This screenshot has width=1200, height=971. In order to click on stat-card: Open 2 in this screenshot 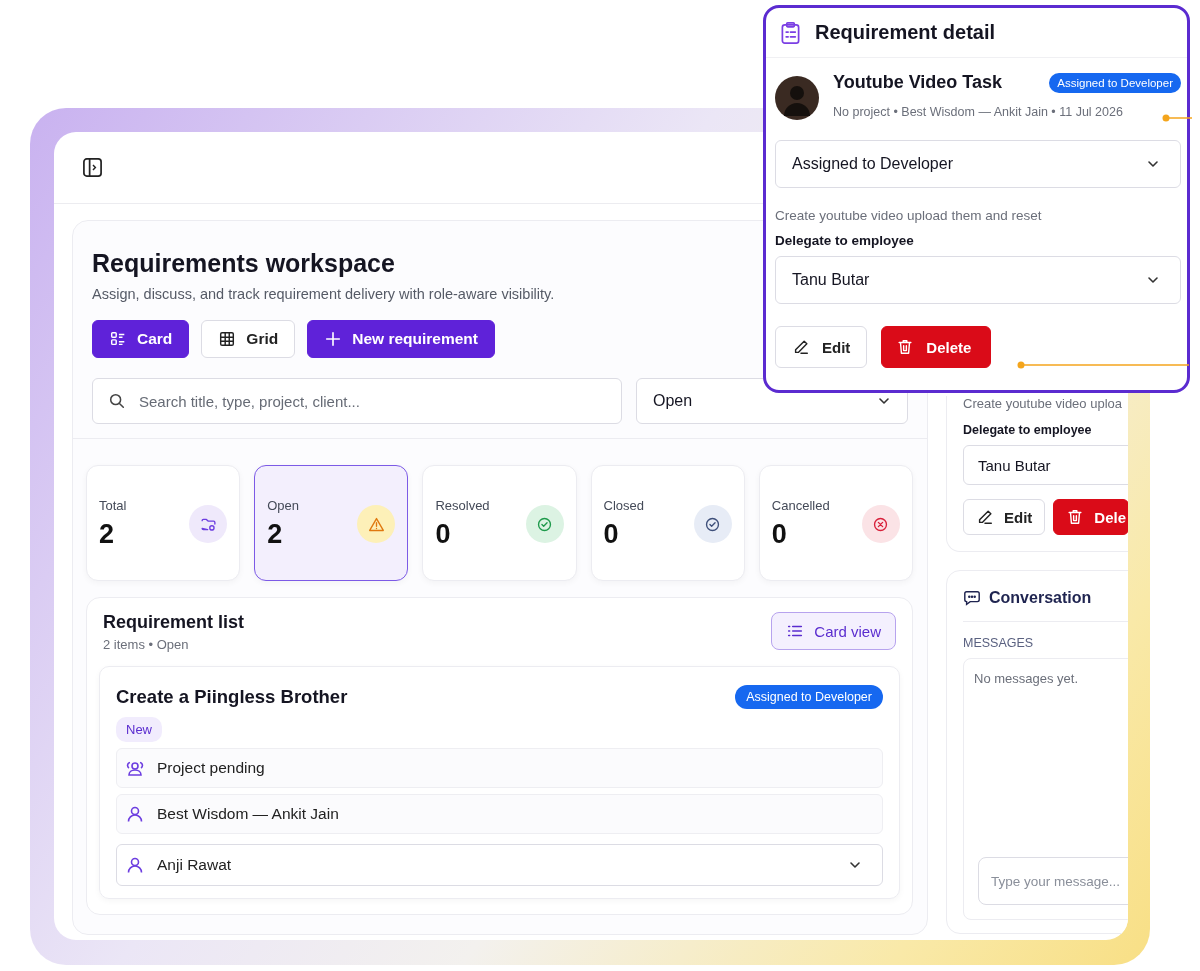, I will do `click(331, 523)`.